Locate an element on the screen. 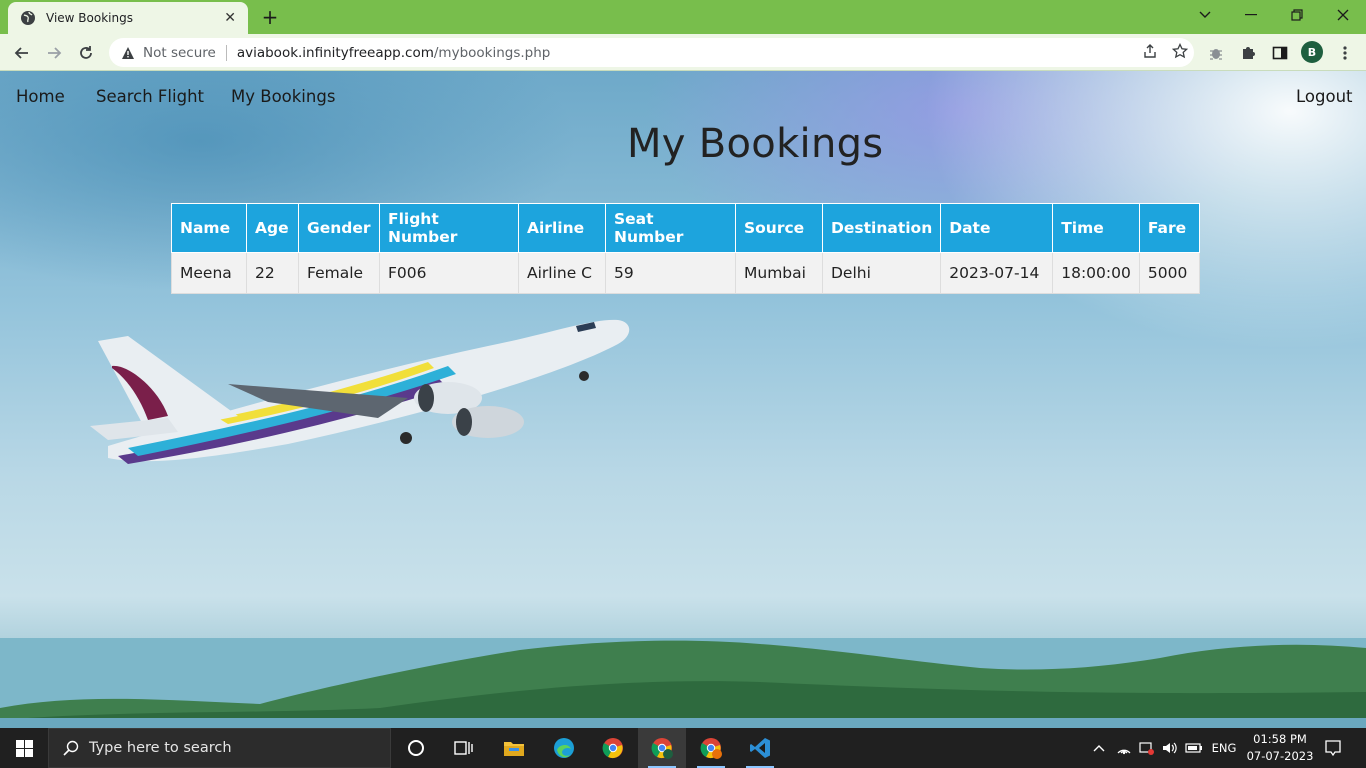 The image size is (1366, 768). clock-date: 07-07-2023 is located at coordinates (1280, 756).